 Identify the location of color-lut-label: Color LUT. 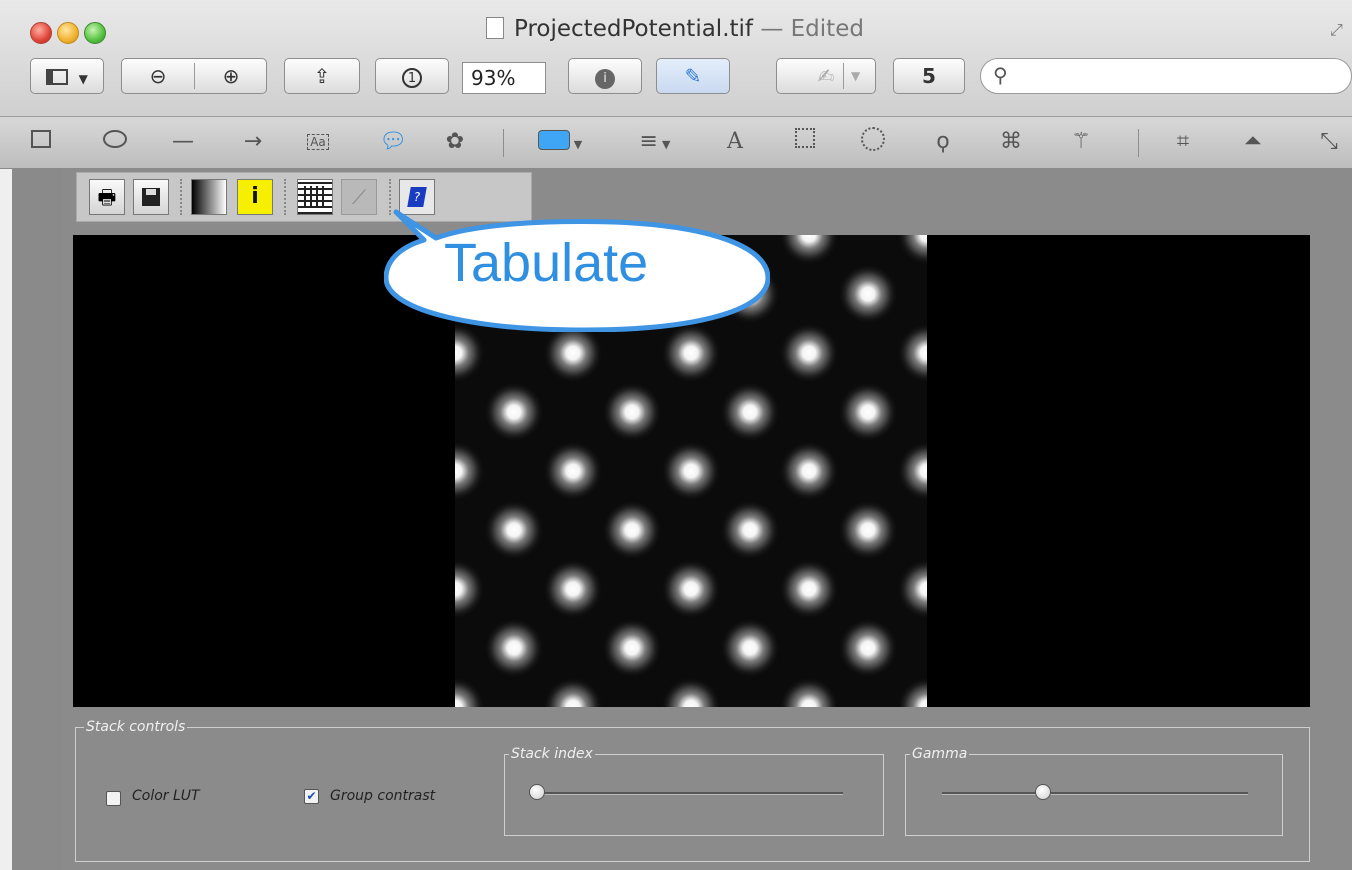
(166, 796).